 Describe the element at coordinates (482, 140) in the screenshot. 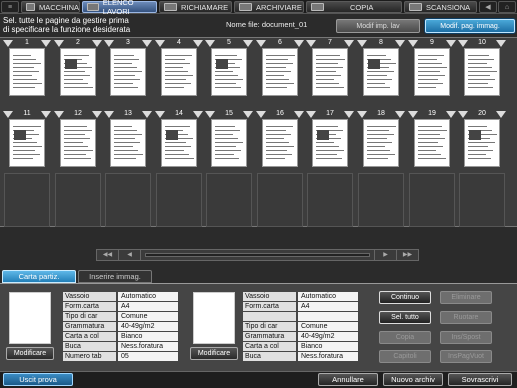

I see `page-thumbnail: 20` at that location.